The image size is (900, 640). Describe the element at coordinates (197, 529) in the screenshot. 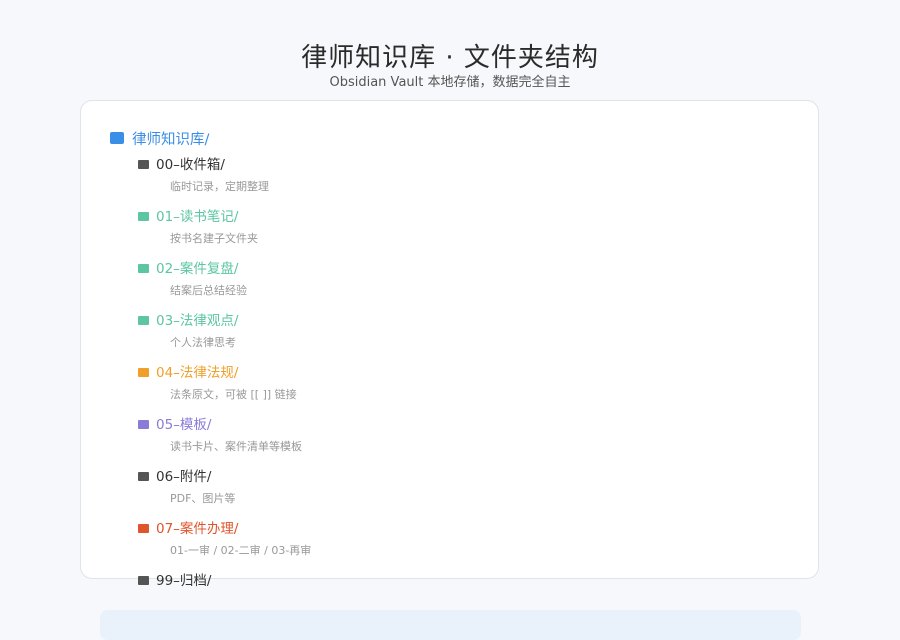

I see `folder-label: 07–案件办理/` at that location.